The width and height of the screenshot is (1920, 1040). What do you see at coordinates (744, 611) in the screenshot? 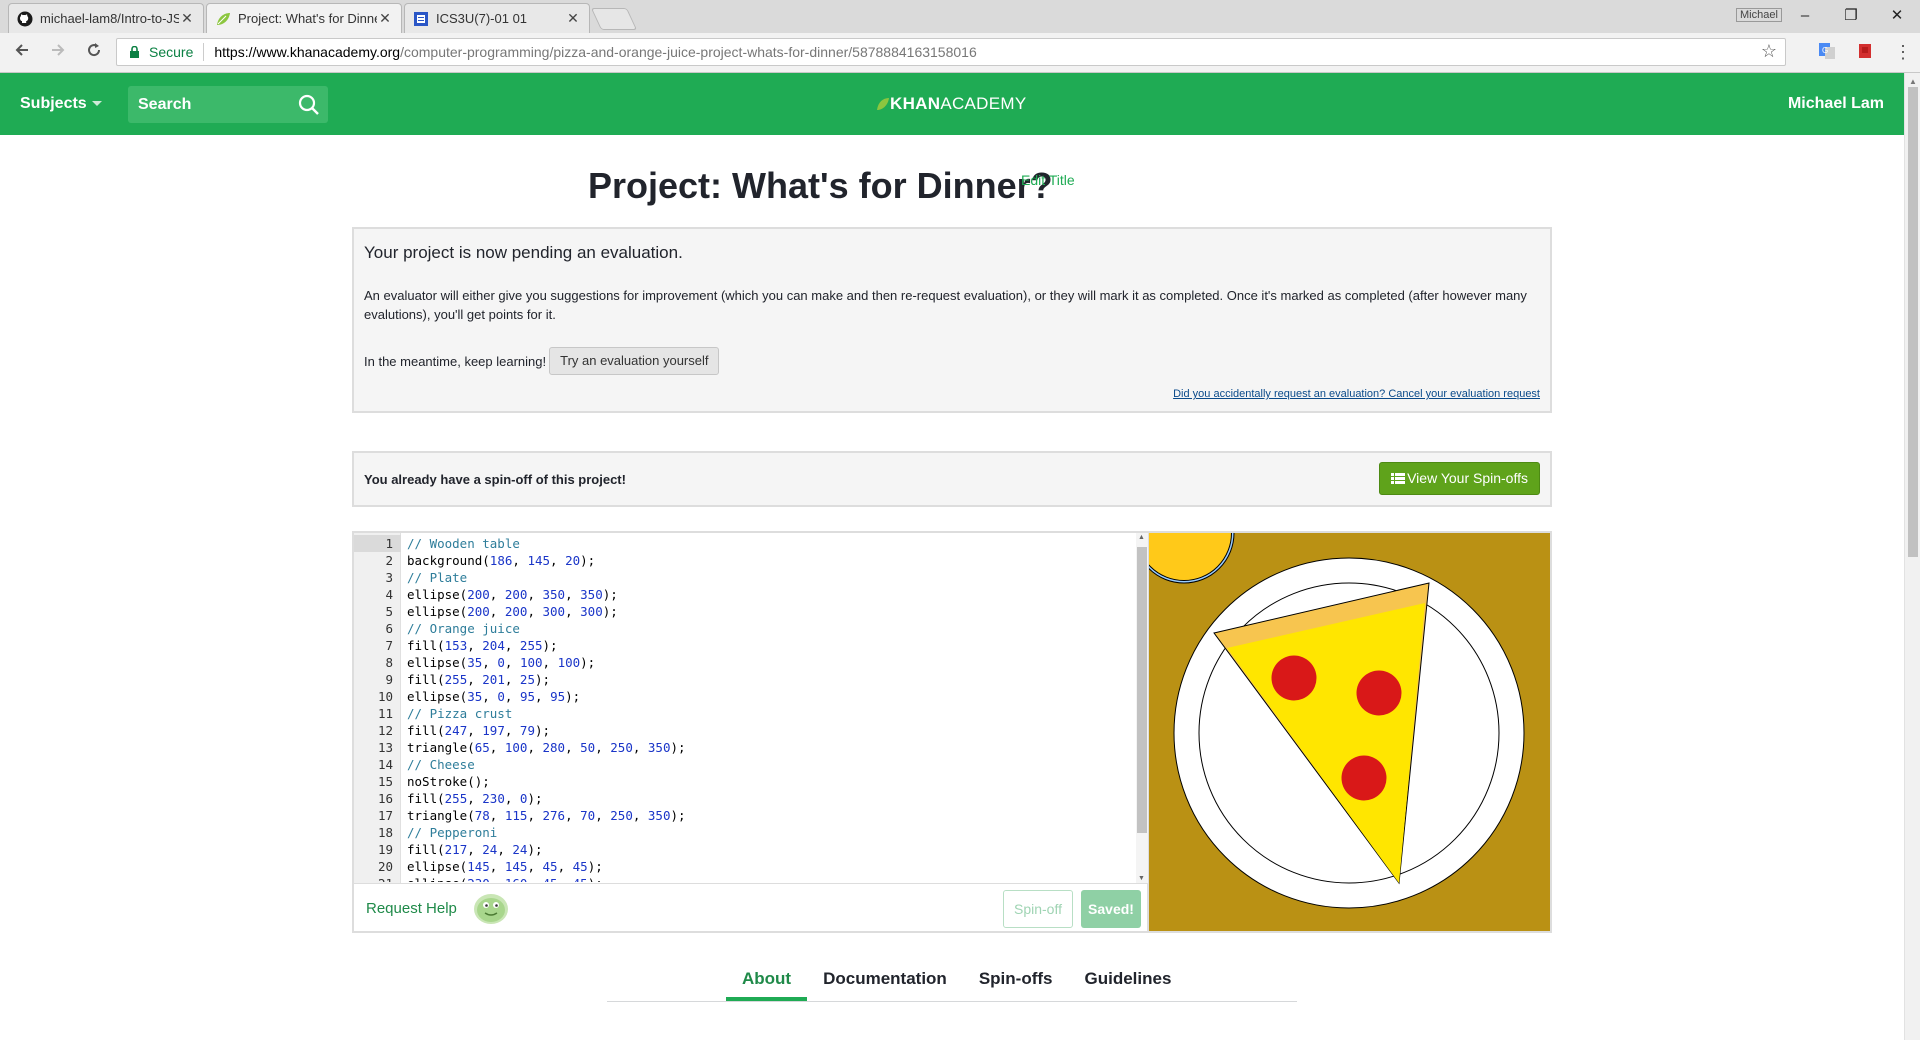
I see `code-line: 5 ellipse(200, 200, 300, 300);` at bounding box center [744, 611].